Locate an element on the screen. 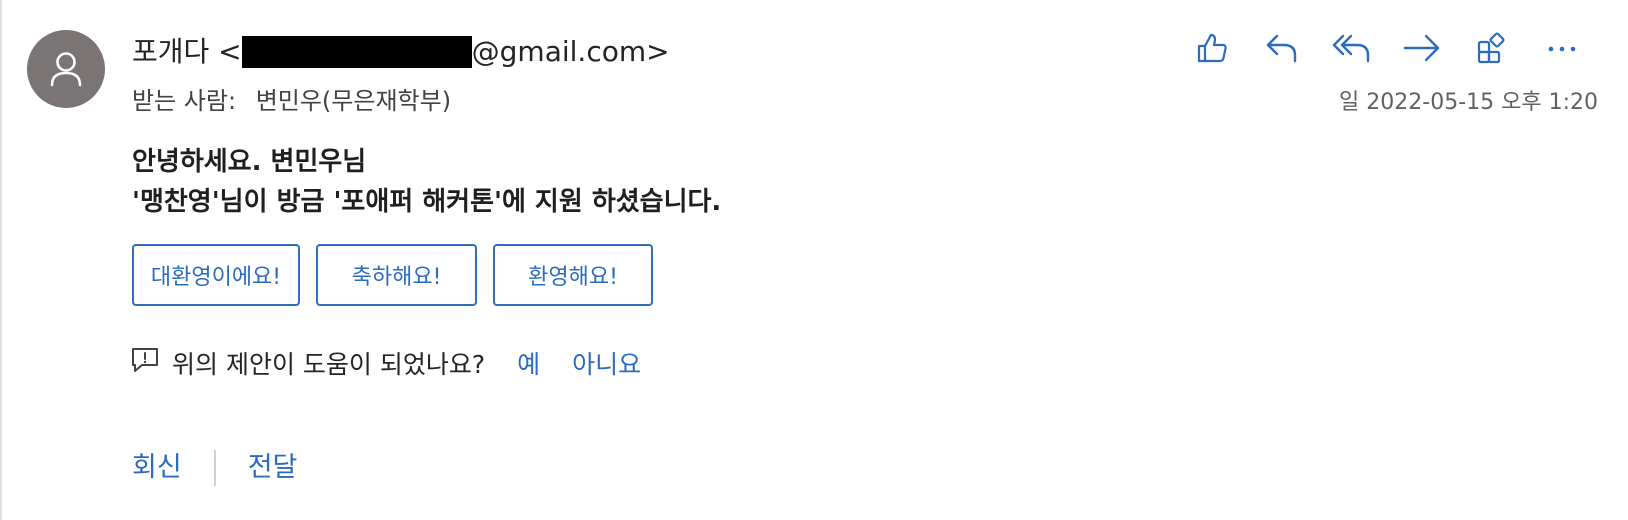 Image resolution: width=1628 pixels, height=520 pixels. like-button is located at coordinates (1212, 48).